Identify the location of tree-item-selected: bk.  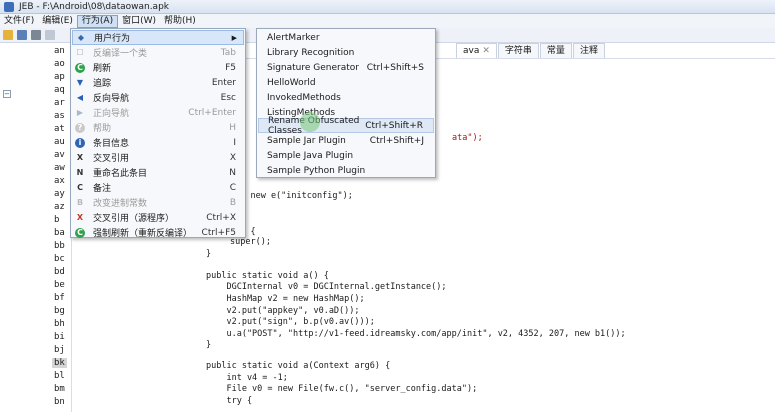
(59, 363).